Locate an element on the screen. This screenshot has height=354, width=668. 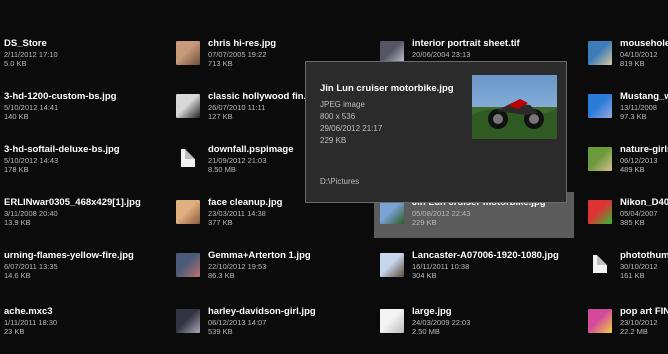
file-item: Nikon_D40x05/04/2007385 KB is located at coordinates (628, 219).